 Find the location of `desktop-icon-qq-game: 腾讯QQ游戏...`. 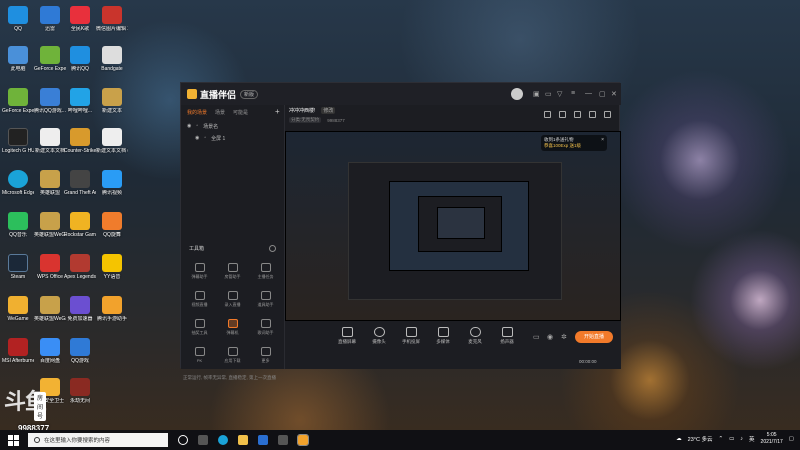

desktop-icon-qq-game: 腾讯QQ游戏... is located at coordinates (50, 101).